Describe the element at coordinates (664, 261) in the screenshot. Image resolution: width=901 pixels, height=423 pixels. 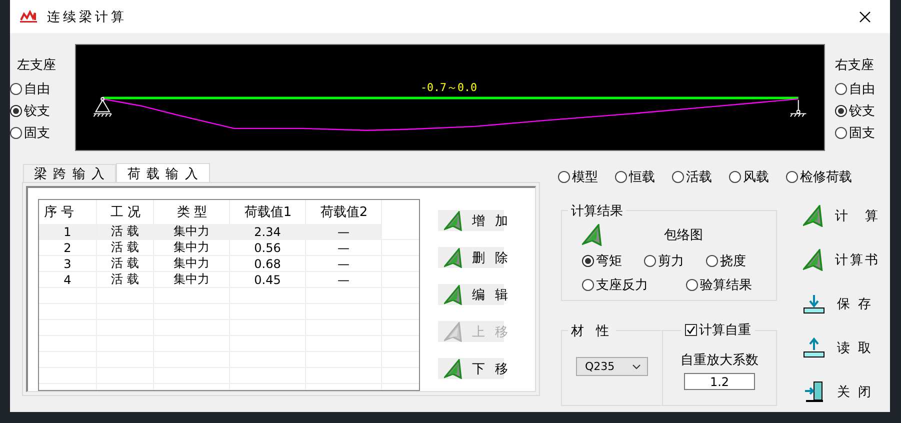
I see `radio-option: 剪力` at that location.